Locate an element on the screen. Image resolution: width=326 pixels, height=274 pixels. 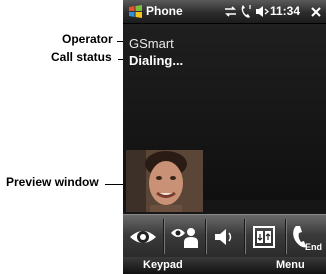
volume-icon is located at coordinates (262, 11).